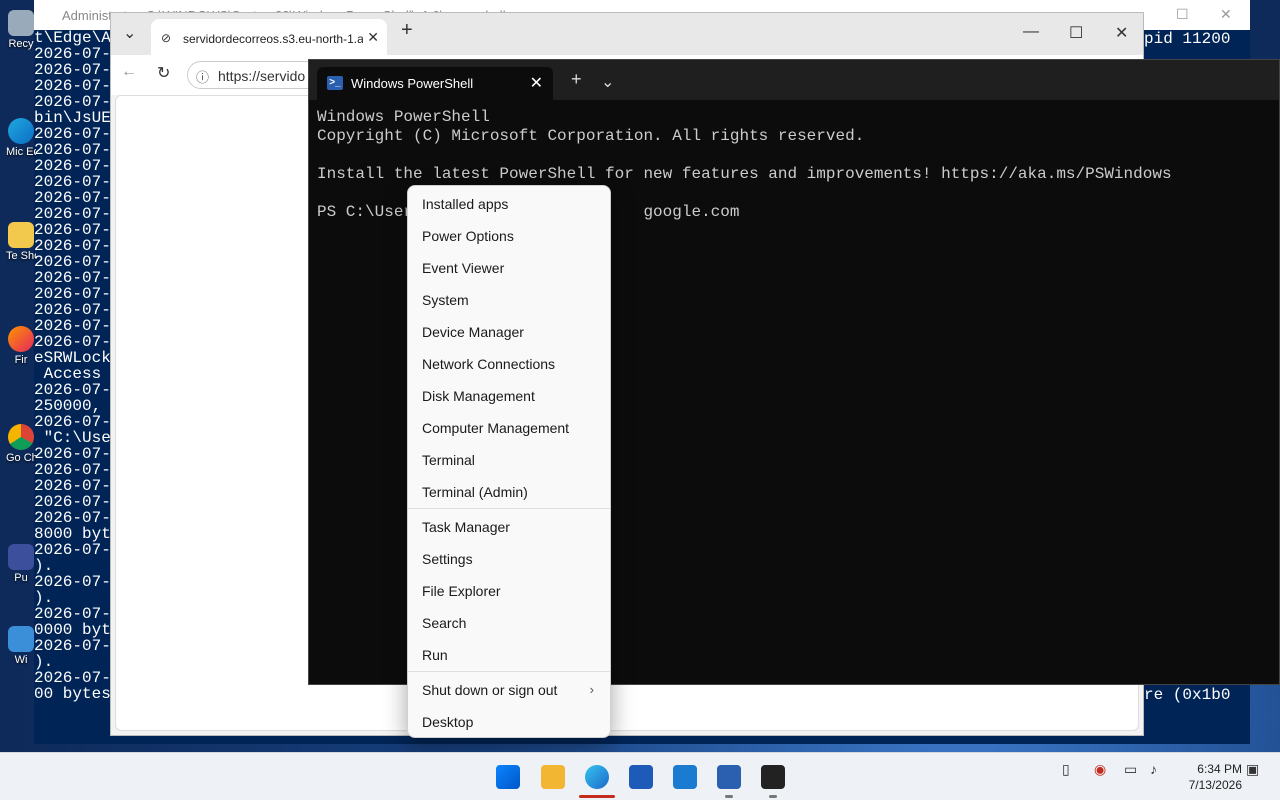 This screenshot has width=1280, height=800. I want to click on menu-item-event-viewer: Event Viewer, so click(463, 268).